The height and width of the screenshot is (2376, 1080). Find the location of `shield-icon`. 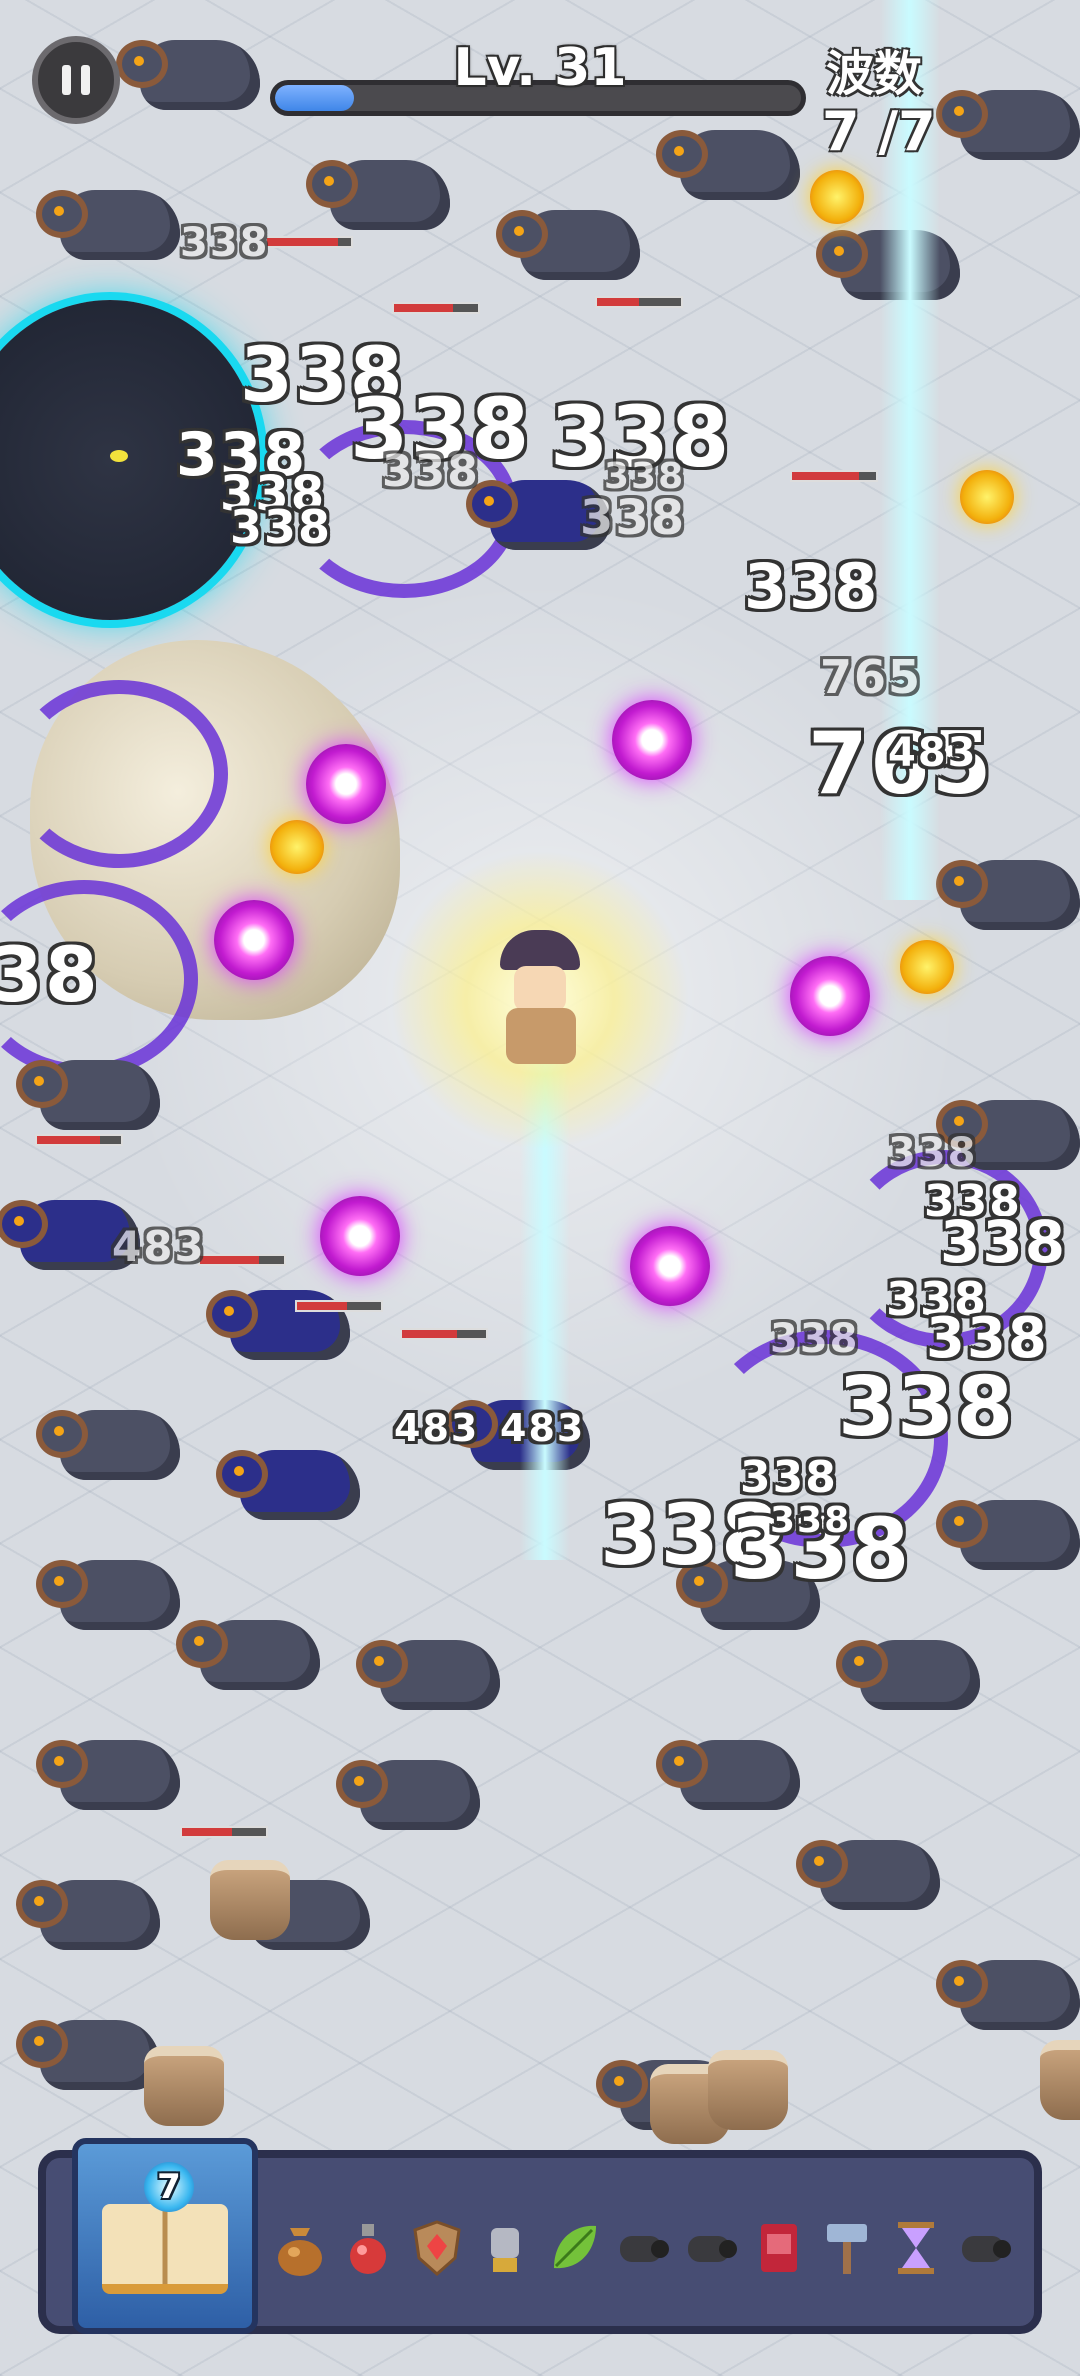

shield-icon is located at coordinates (437, 2248).